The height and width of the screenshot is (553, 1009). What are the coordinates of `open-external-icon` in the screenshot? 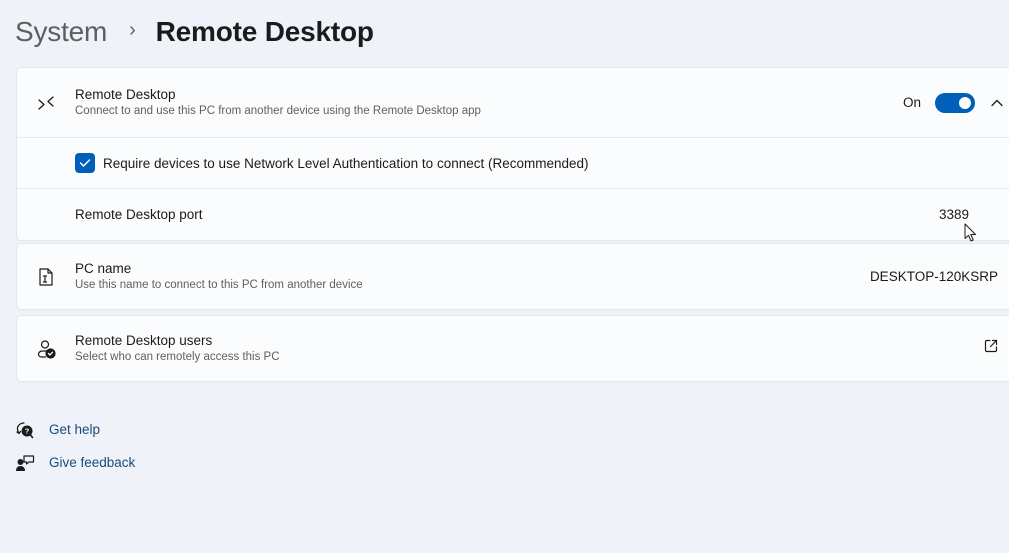 It's located at (991, 348).